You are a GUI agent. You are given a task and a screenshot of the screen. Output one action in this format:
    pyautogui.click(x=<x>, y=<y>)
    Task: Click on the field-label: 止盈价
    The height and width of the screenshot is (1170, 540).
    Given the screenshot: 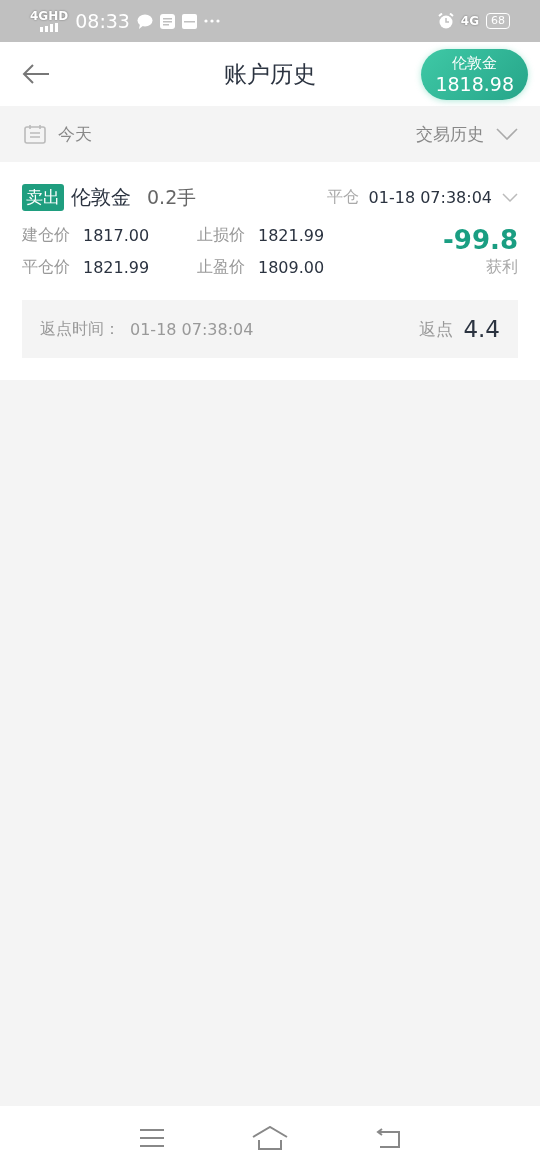 What is the action you would take?
    pyautogui.click(x=221, y=267)
    